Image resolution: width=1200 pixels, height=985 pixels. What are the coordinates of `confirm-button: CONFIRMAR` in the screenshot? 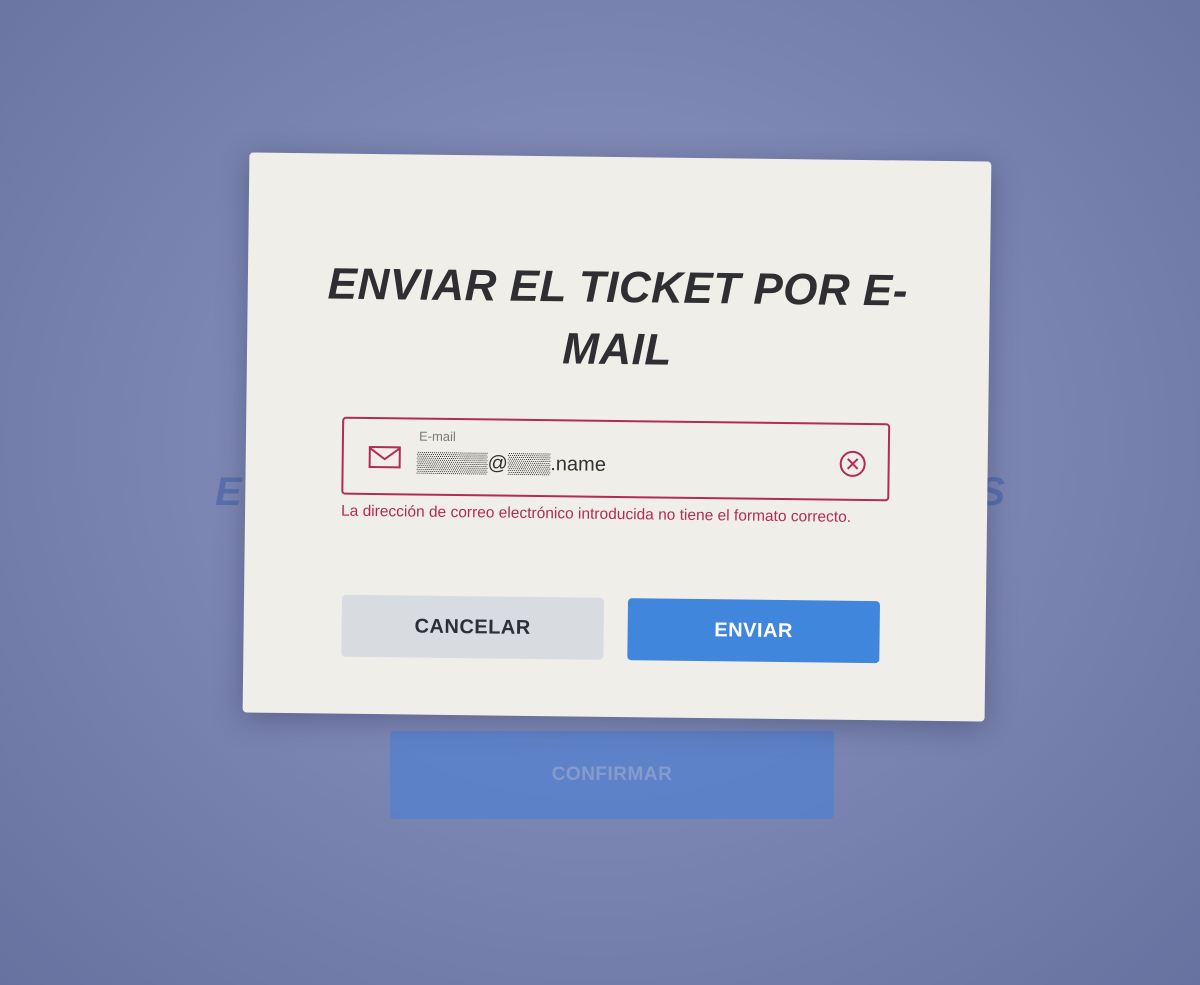 It's located at (612, 775).